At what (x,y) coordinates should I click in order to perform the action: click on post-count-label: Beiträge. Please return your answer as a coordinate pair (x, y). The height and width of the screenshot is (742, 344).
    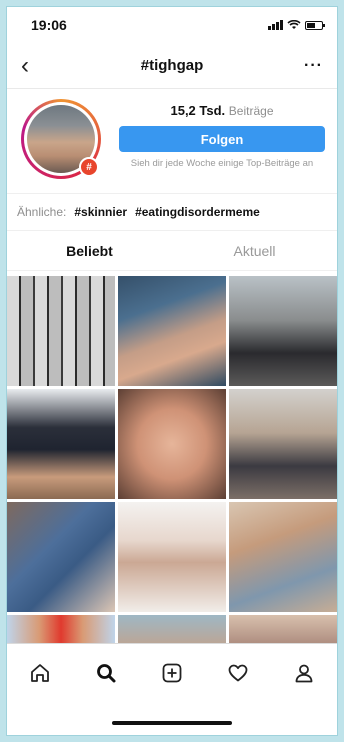
    Looking at the image, I should click on (251, 111).